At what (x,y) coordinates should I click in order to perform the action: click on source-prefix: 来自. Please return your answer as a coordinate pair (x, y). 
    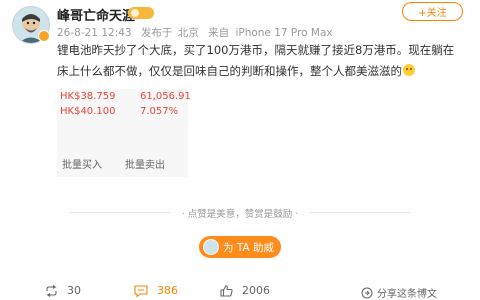
    Looking at the image, I should click on (219, 33).